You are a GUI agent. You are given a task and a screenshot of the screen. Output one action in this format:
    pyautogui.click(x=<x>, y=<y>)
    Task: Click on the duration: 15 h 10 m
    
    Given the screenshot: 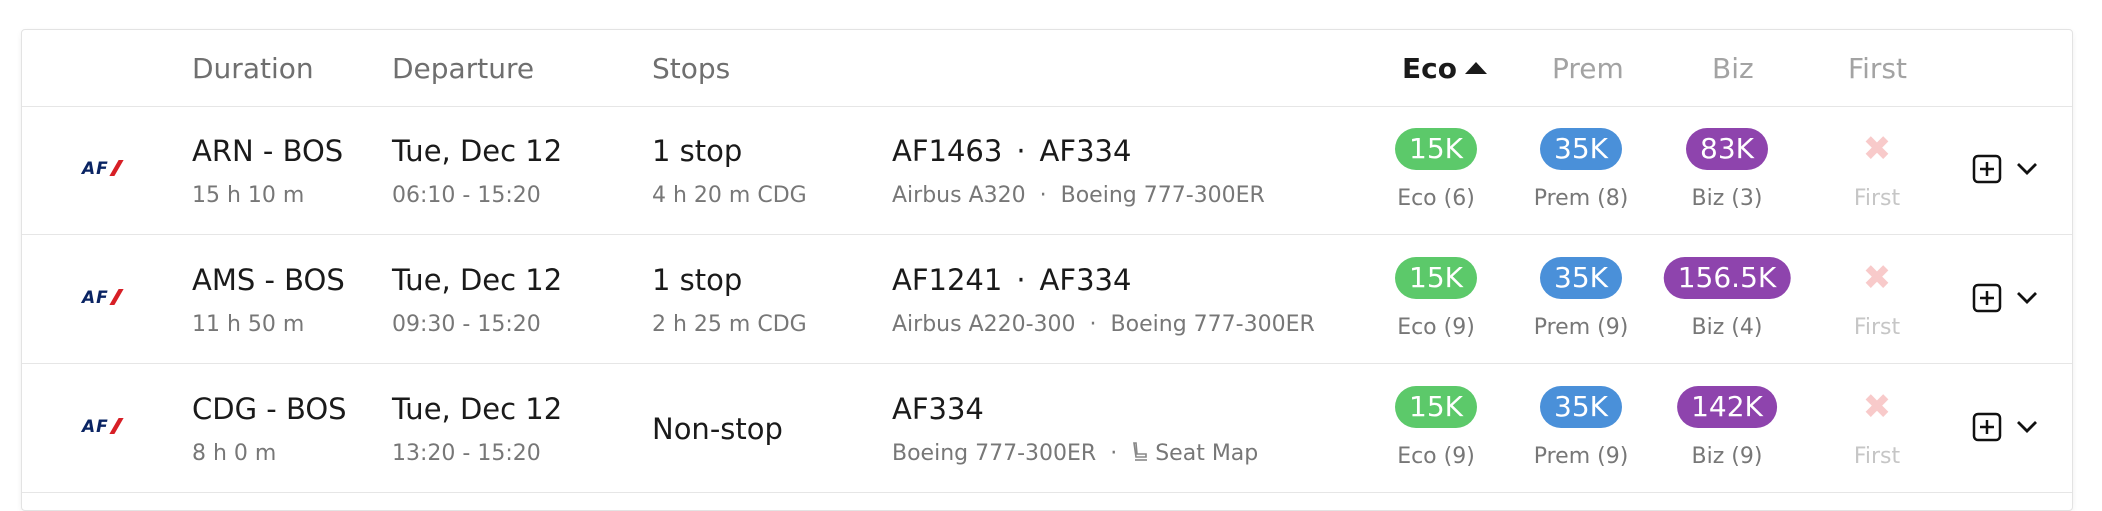 What is the action you would take?
    pyautogui.click(x=248, y=195)
    